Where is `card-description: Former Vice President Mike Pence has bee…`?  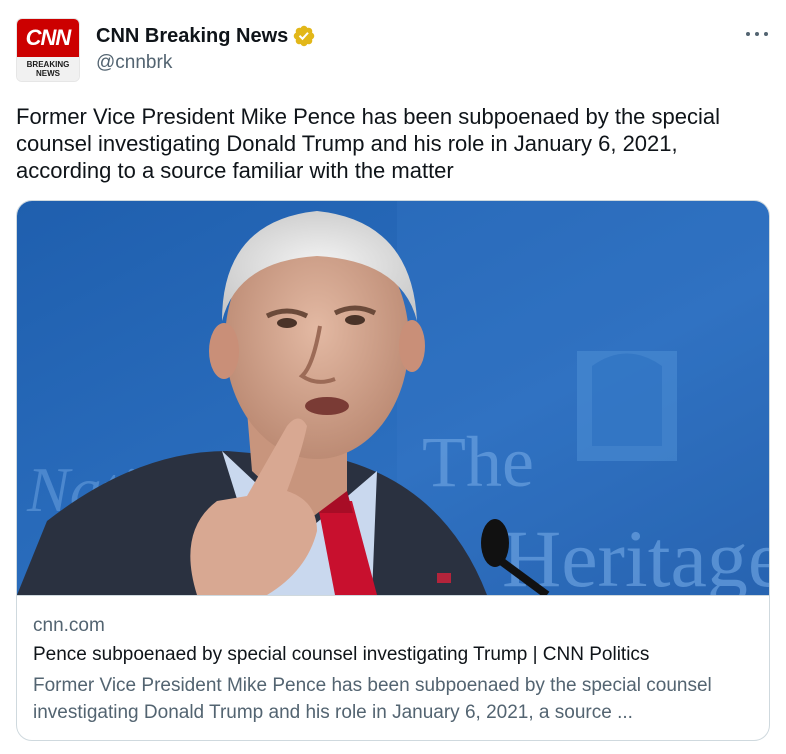
card-description: Former Vice President Mike Pence has bee… is located at coordinates (372, 699).